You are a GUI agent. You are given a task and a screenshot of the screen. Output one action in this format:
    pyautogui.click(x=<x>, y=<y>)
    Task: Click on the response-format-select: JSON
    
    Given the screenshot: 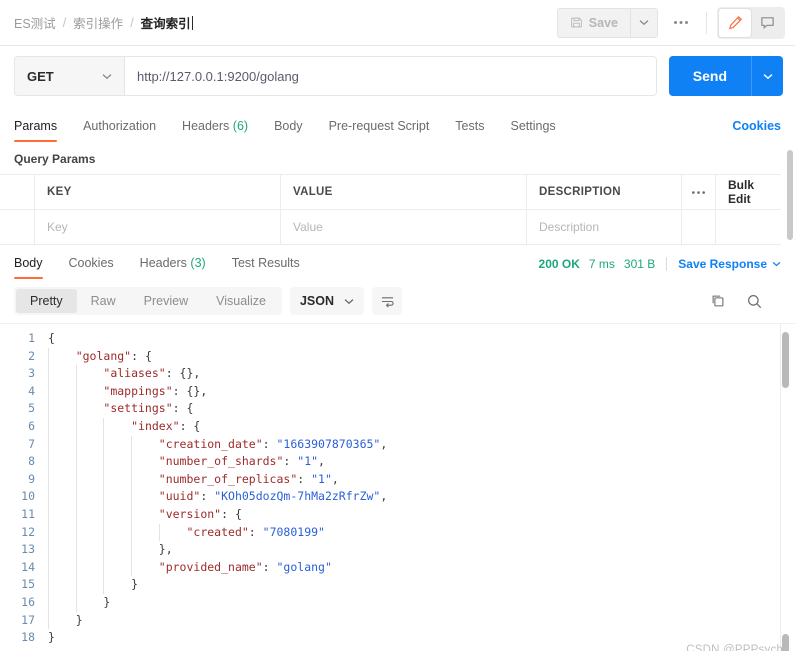 What is the action you would take?
    pyautogui.click(x=326, y=301)
    